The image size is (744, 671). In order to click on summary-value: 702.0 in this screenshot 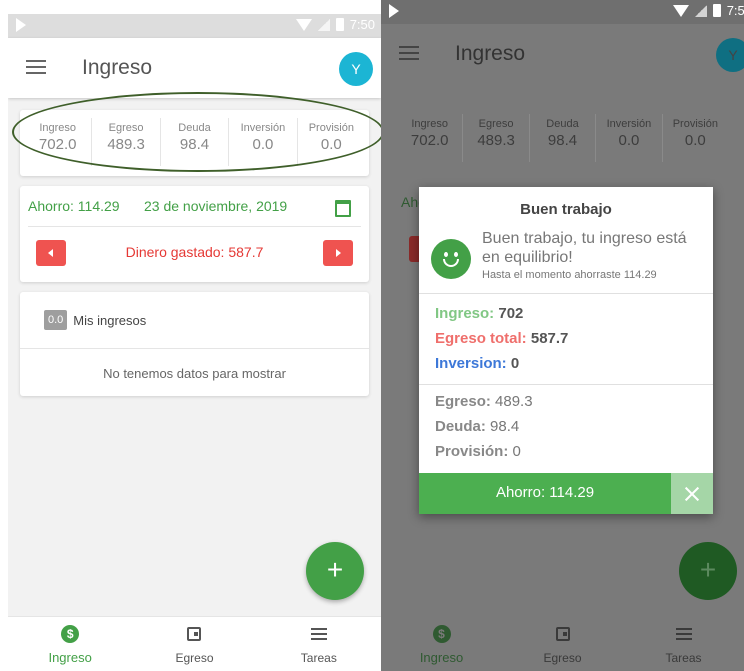, I will do `click(429, 140)`.